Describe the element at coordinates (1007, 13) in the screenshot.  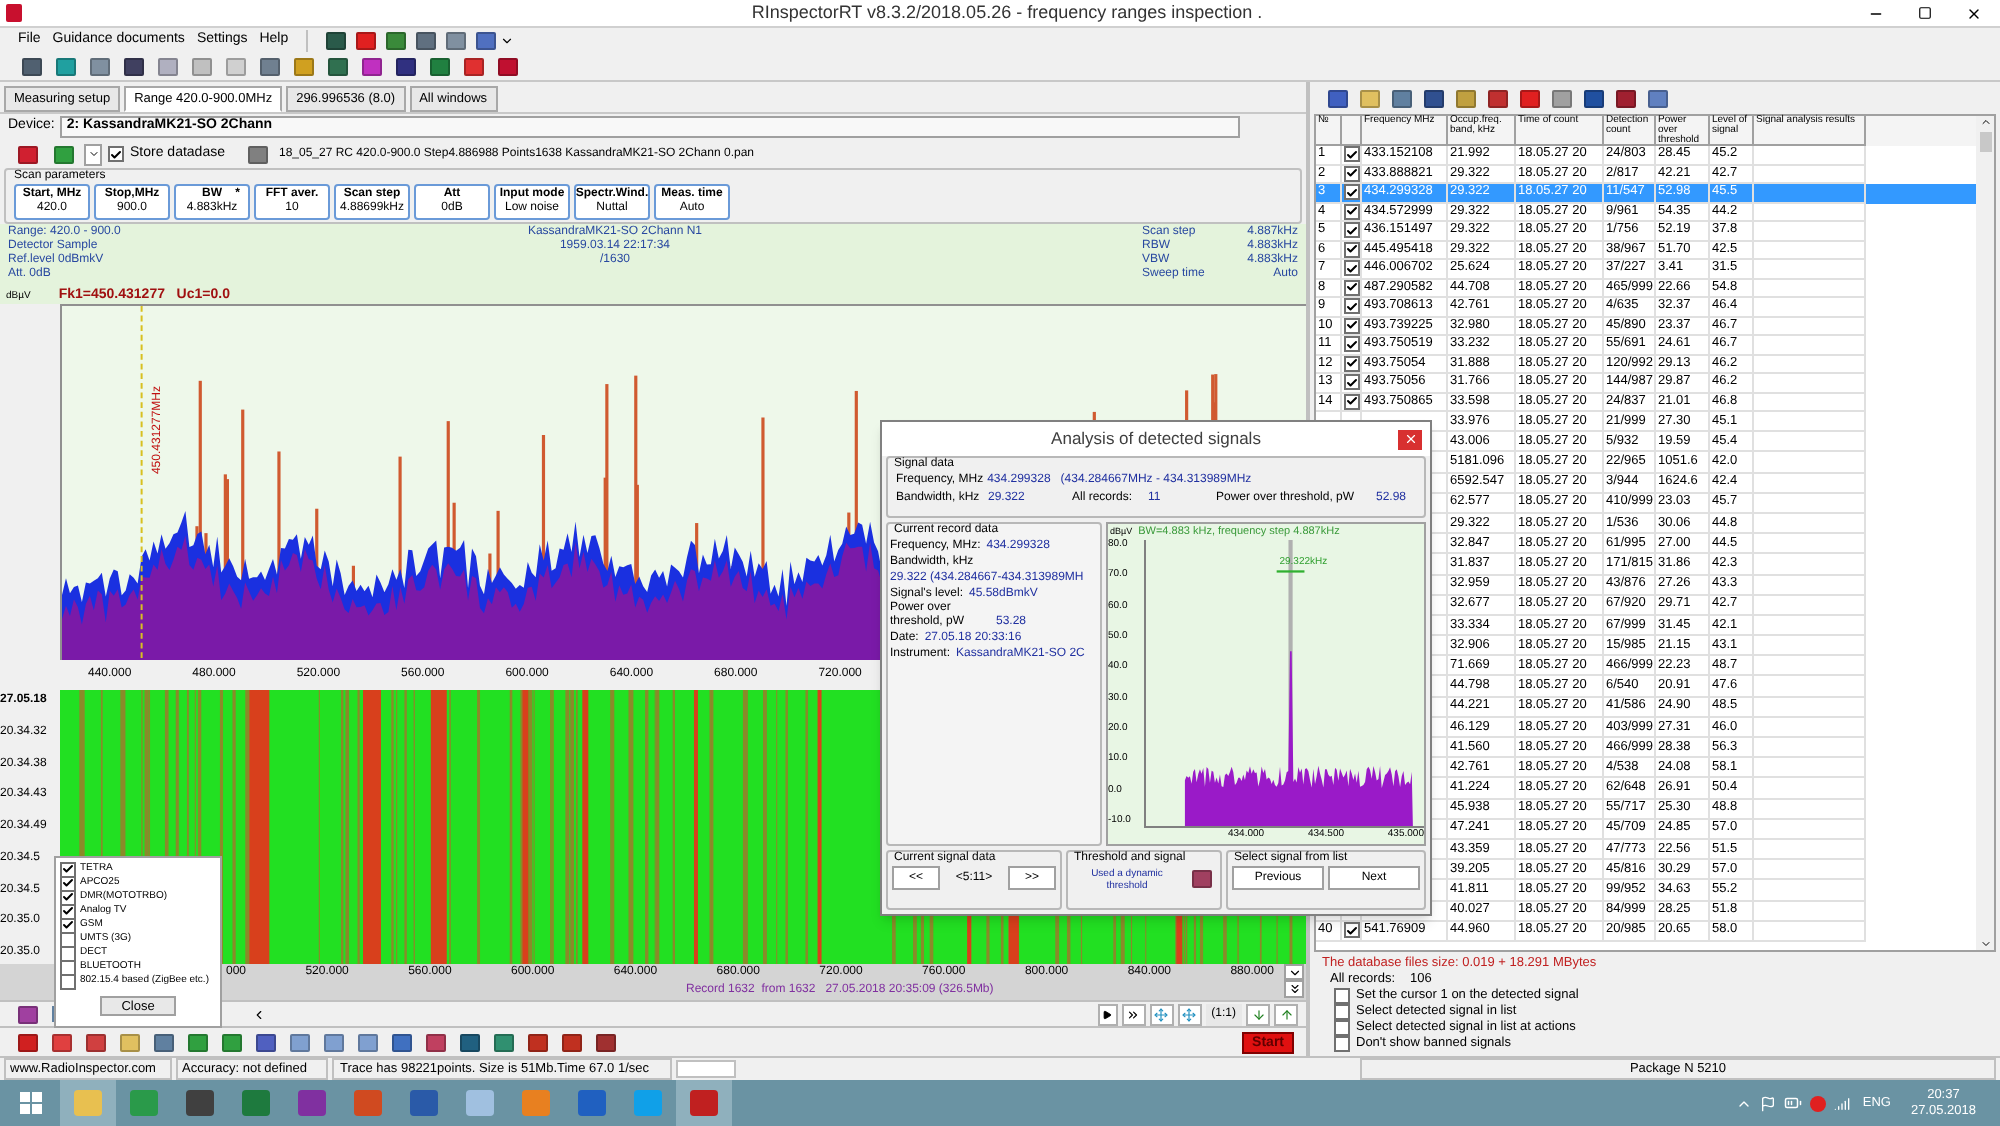
I see `window-title: RInspectorRT v8.3.2/2018.05.26 - frequency ranges inspection .` at that location.